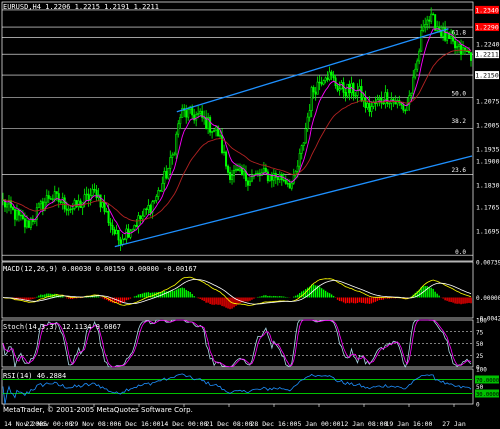  I want to click on fibo-label-4: 0.0, so click(460, 252).